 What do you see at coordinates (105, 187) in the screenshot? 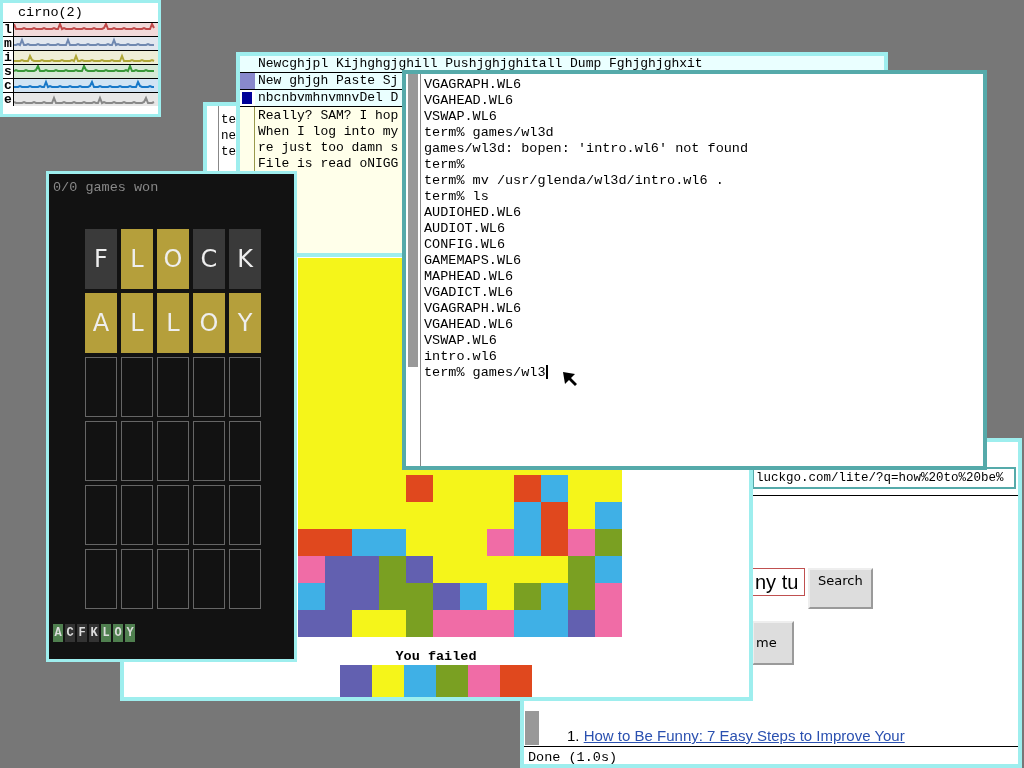
I see `score-text: 0/0 games won` at bounding box center [105, 187].